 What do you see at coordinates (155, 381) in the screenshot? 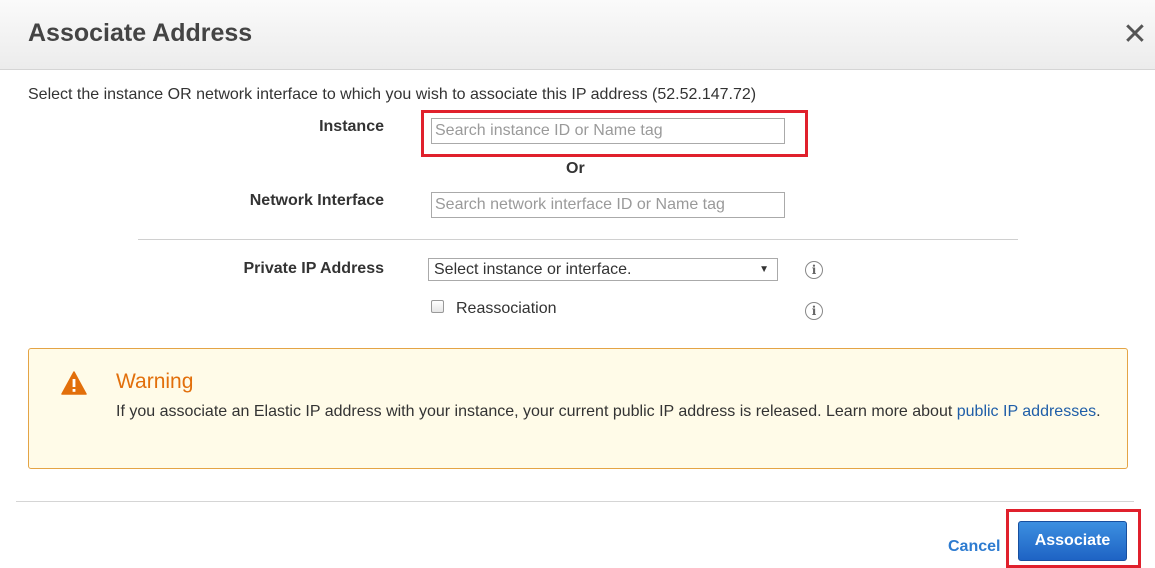
I see `warning-title: Warning` at bounding box center [155, 381].